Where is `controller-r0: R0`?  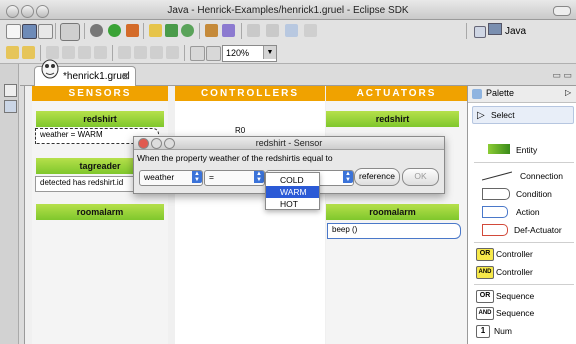
controller-r0: R0 is located at coordinates (240, 130).